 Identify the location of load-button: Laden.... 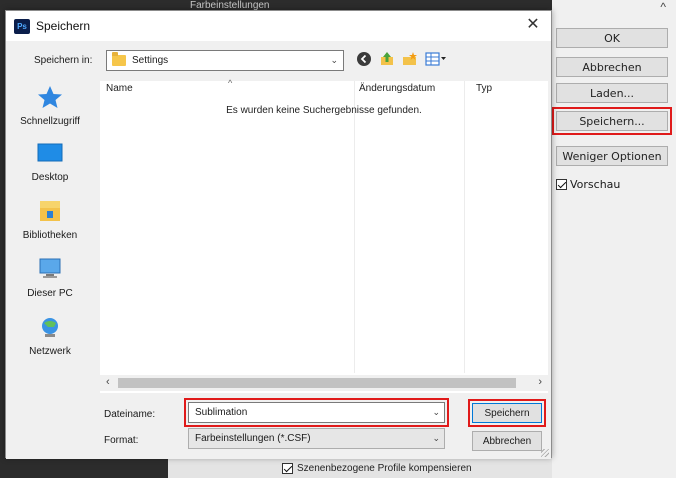
(612, 93).